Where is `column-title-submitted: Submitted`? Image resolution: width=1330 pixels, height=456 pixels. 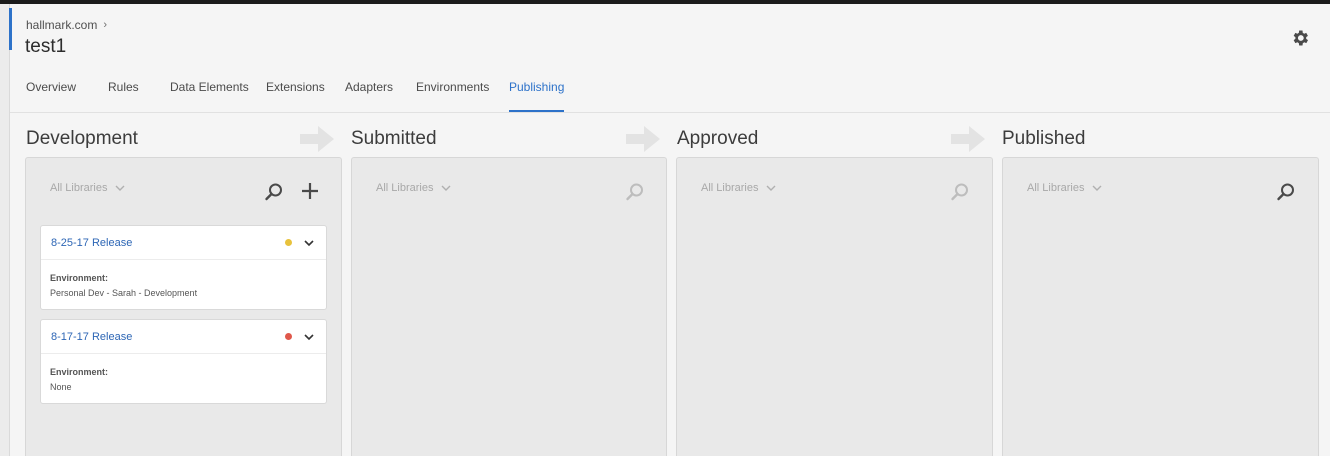
column-title-submitted: Submitted is located at coordinates (394, 138).